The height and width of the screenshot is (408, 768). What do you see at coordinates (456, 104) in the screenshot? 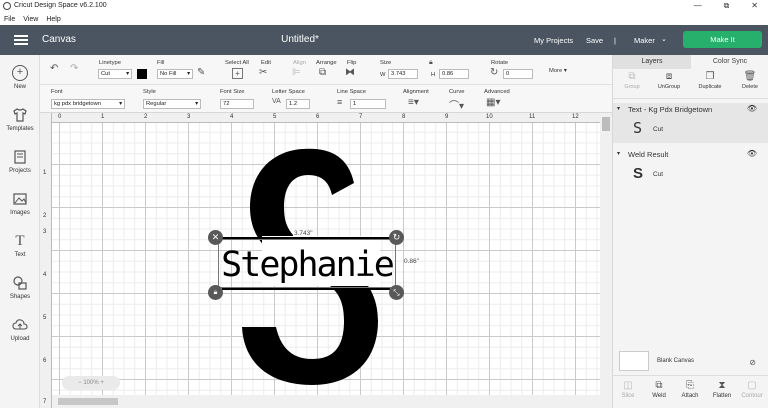
I see `curve-icon: ⌒▾` at bounding box center [456, 104].